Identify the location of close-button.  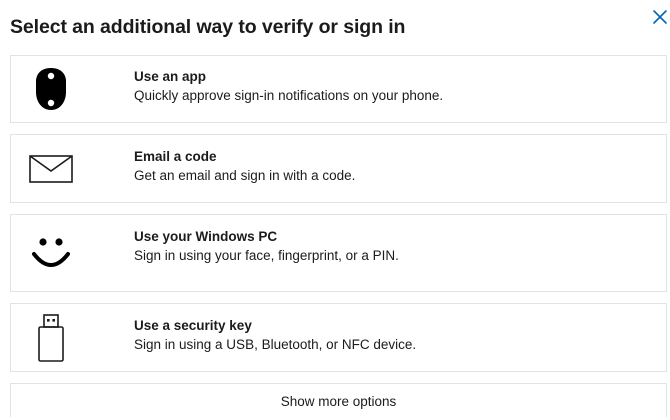
(660, 18).